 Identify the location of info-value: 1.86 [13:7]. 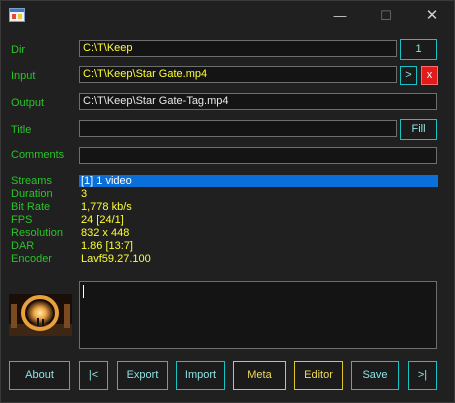
(107, 246).